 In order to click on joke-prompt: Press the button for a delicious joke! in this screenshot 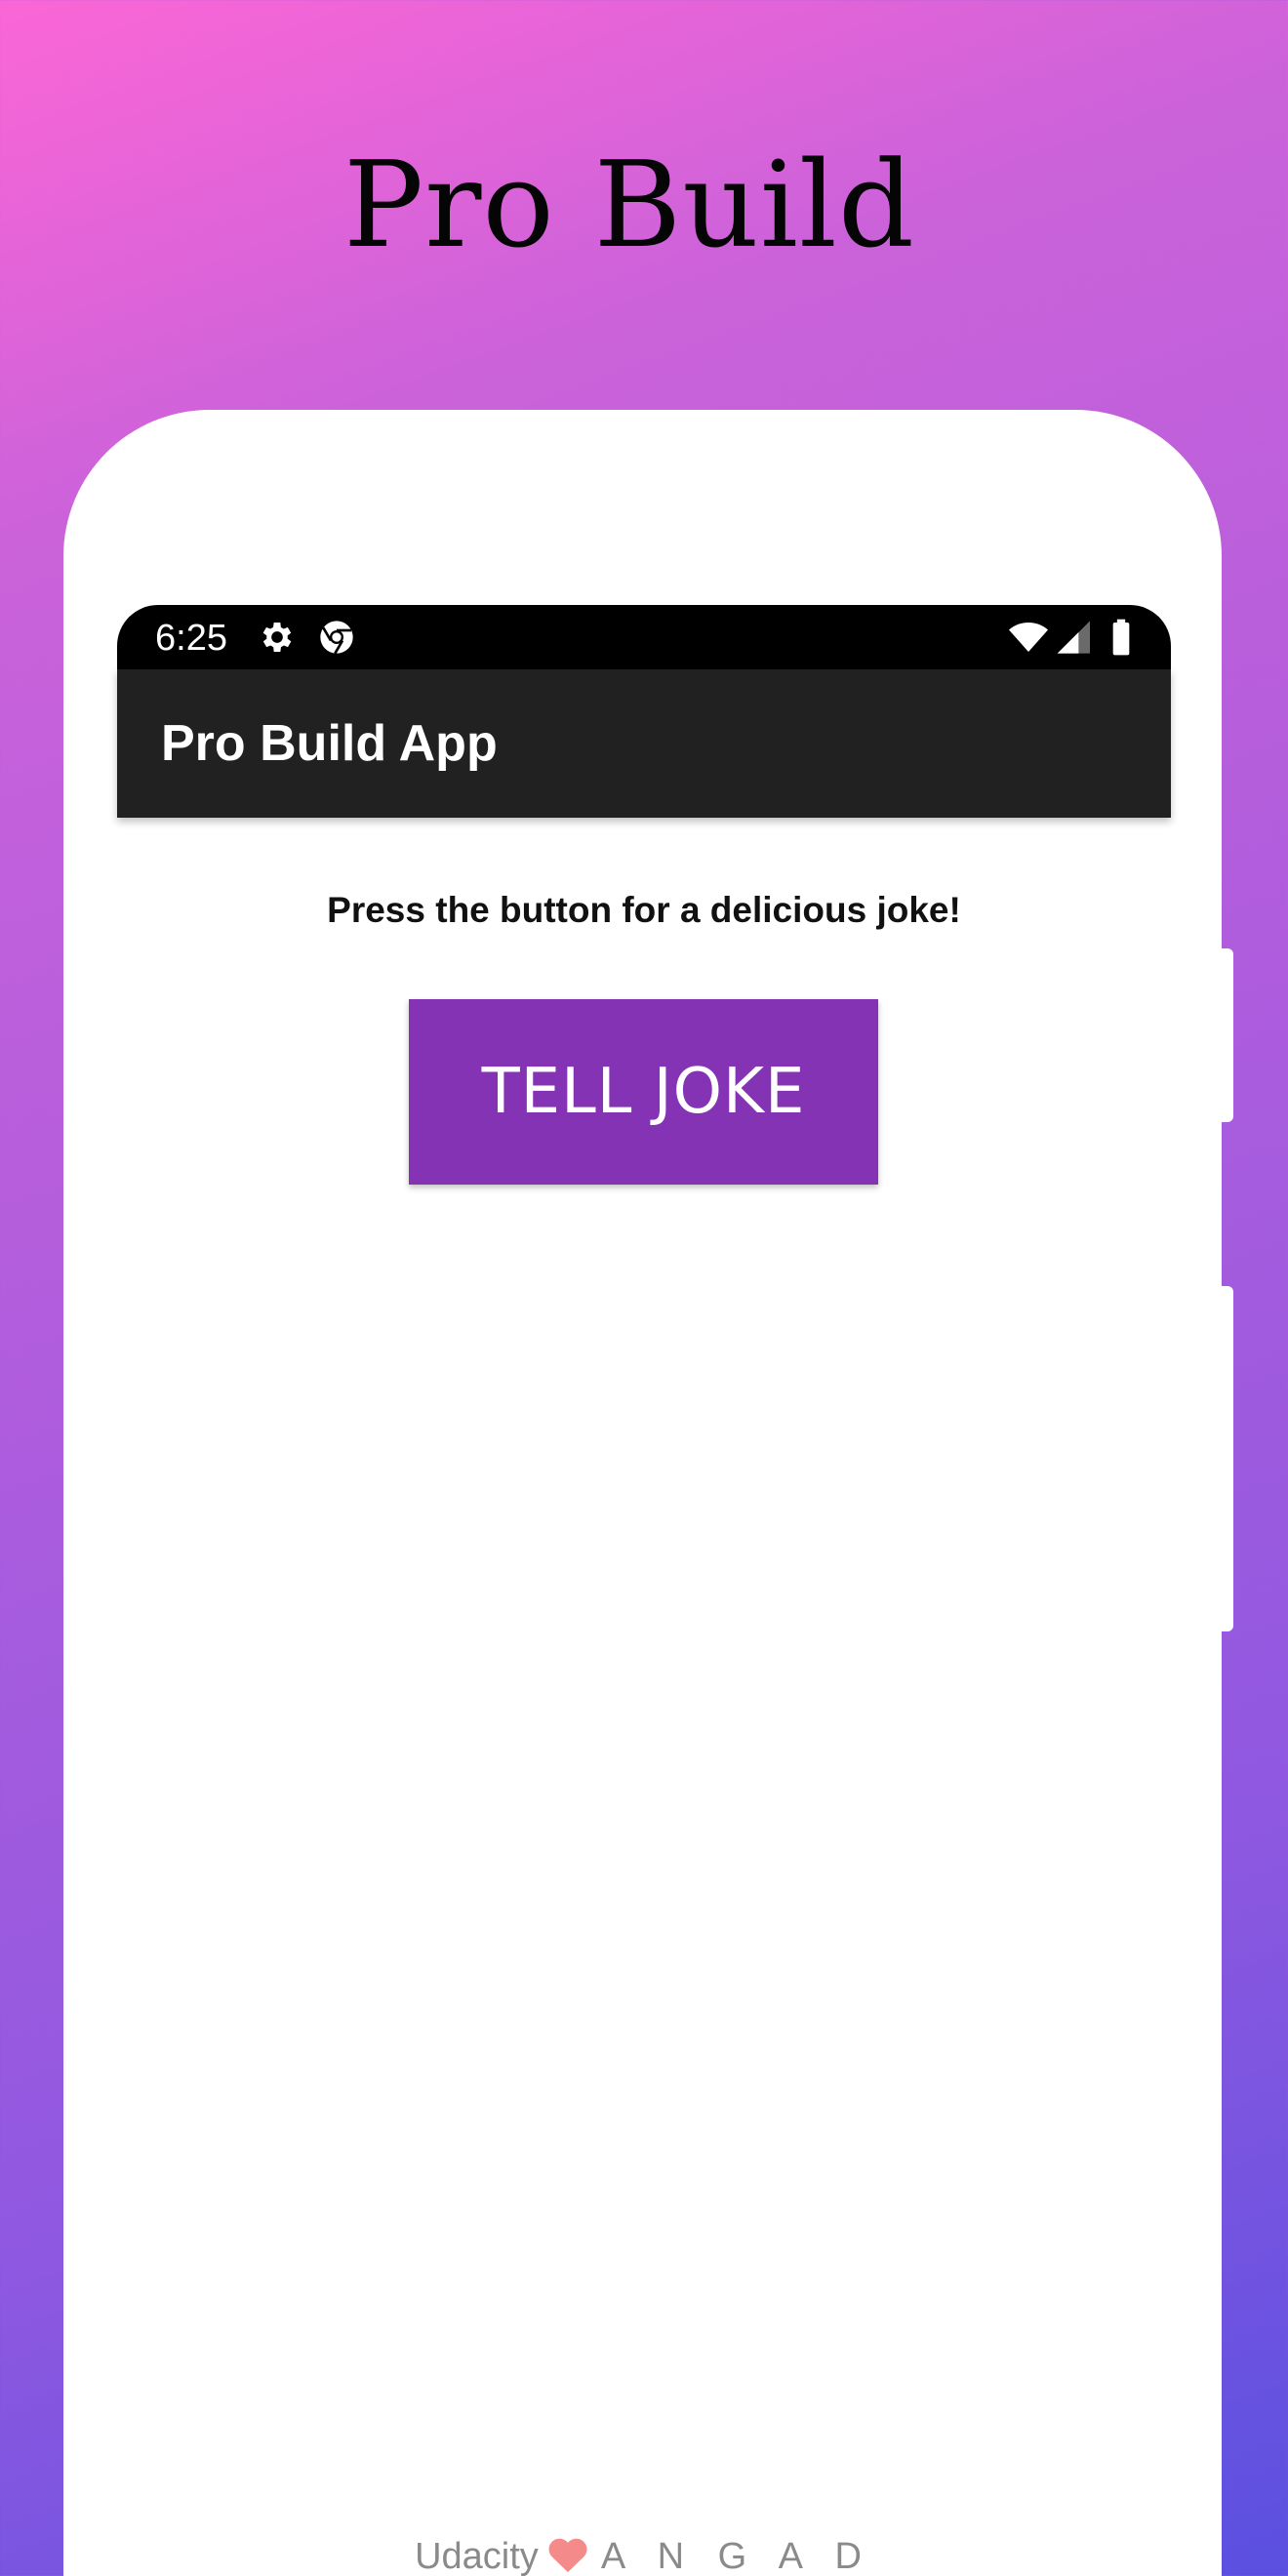, I will do `click(644, 910)`.